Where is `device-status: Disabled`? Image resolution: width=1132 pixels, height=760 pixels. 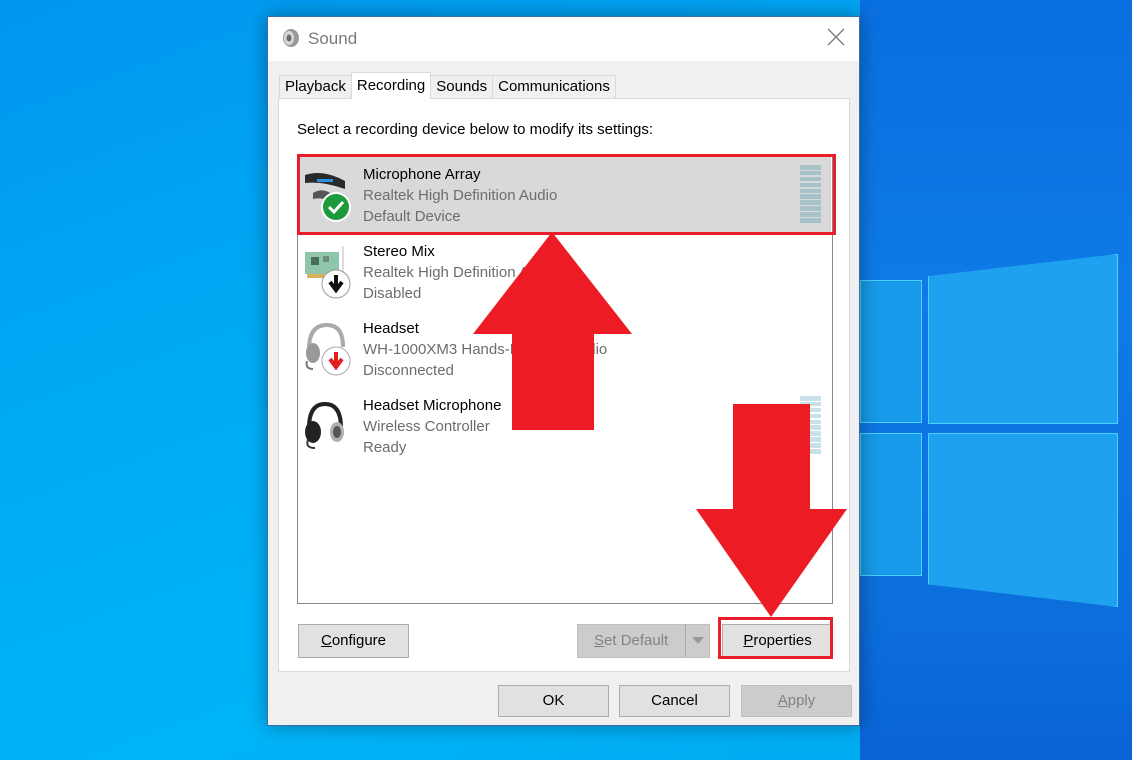 device-status: Disabled is located at coordinates (392, 293).